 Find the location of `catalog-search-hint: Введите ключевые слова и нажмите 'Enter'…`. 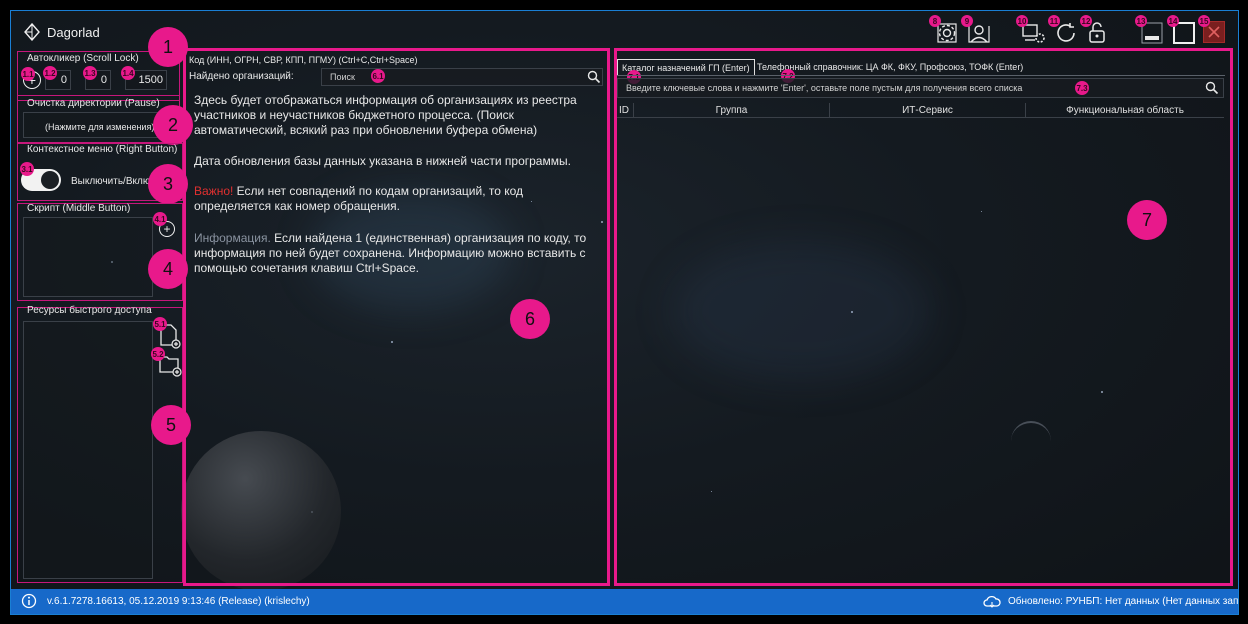

catalog-search-hint: Введите ключевые слова и нажмите 'Enter'… is located at coordinates (824, 88).